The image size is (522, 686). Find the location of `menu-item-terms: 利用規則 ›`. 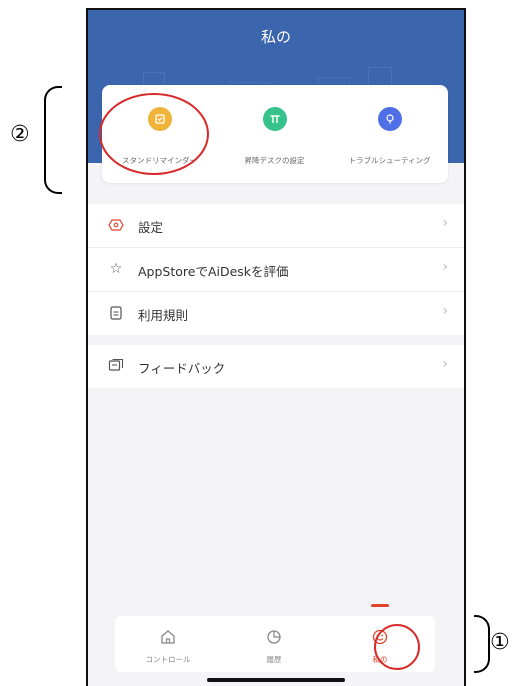

menu-item-terms: 利用規則 › is located at coordinates (276, 313).